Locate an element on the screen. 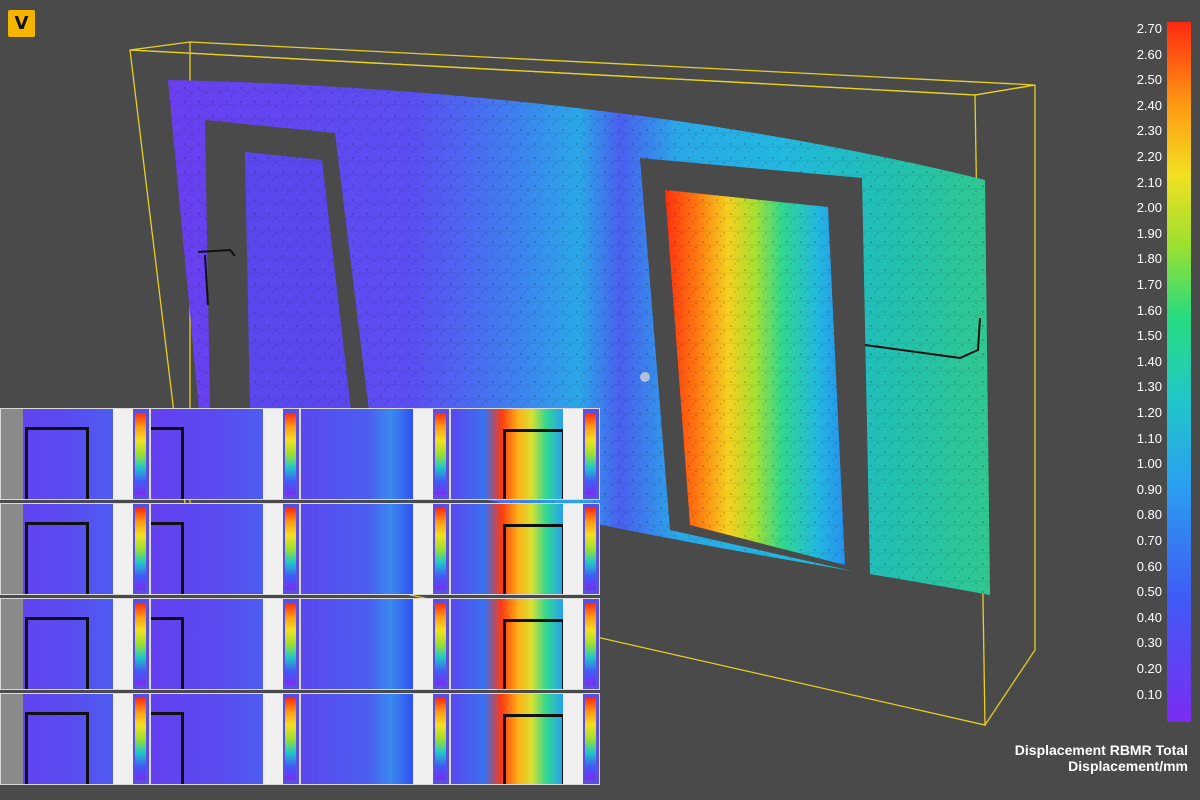 Image resolution: width=1200 pixels, height=800 pixels. scale-tick-label: 0.20 is located at coordinates (1149, 668).